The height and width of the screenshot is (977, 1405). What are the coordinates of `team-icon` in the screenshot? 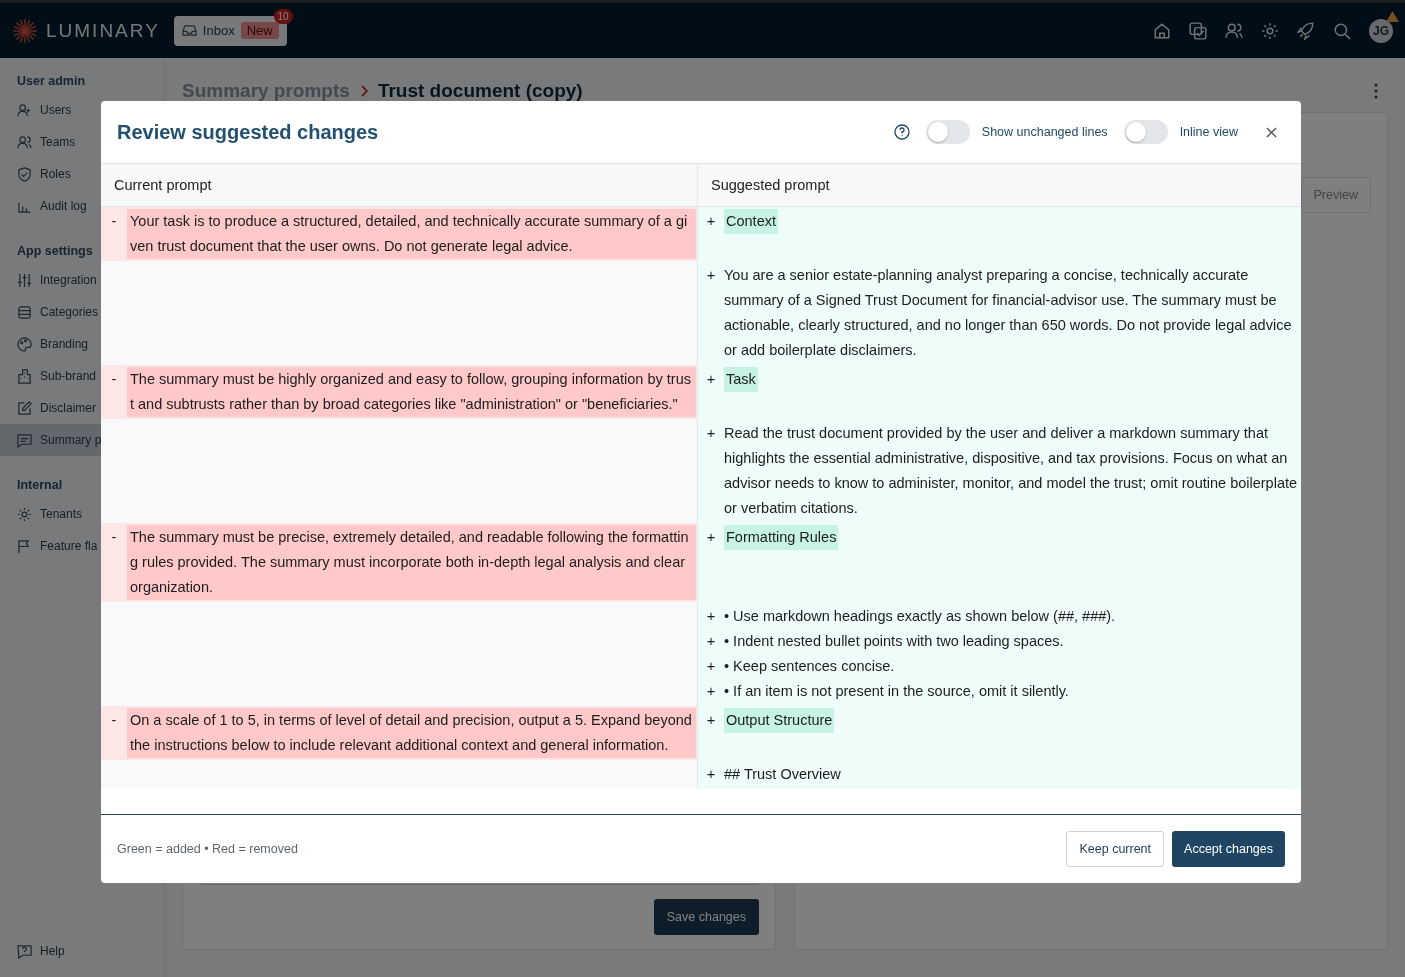 It's located at (24, 142).